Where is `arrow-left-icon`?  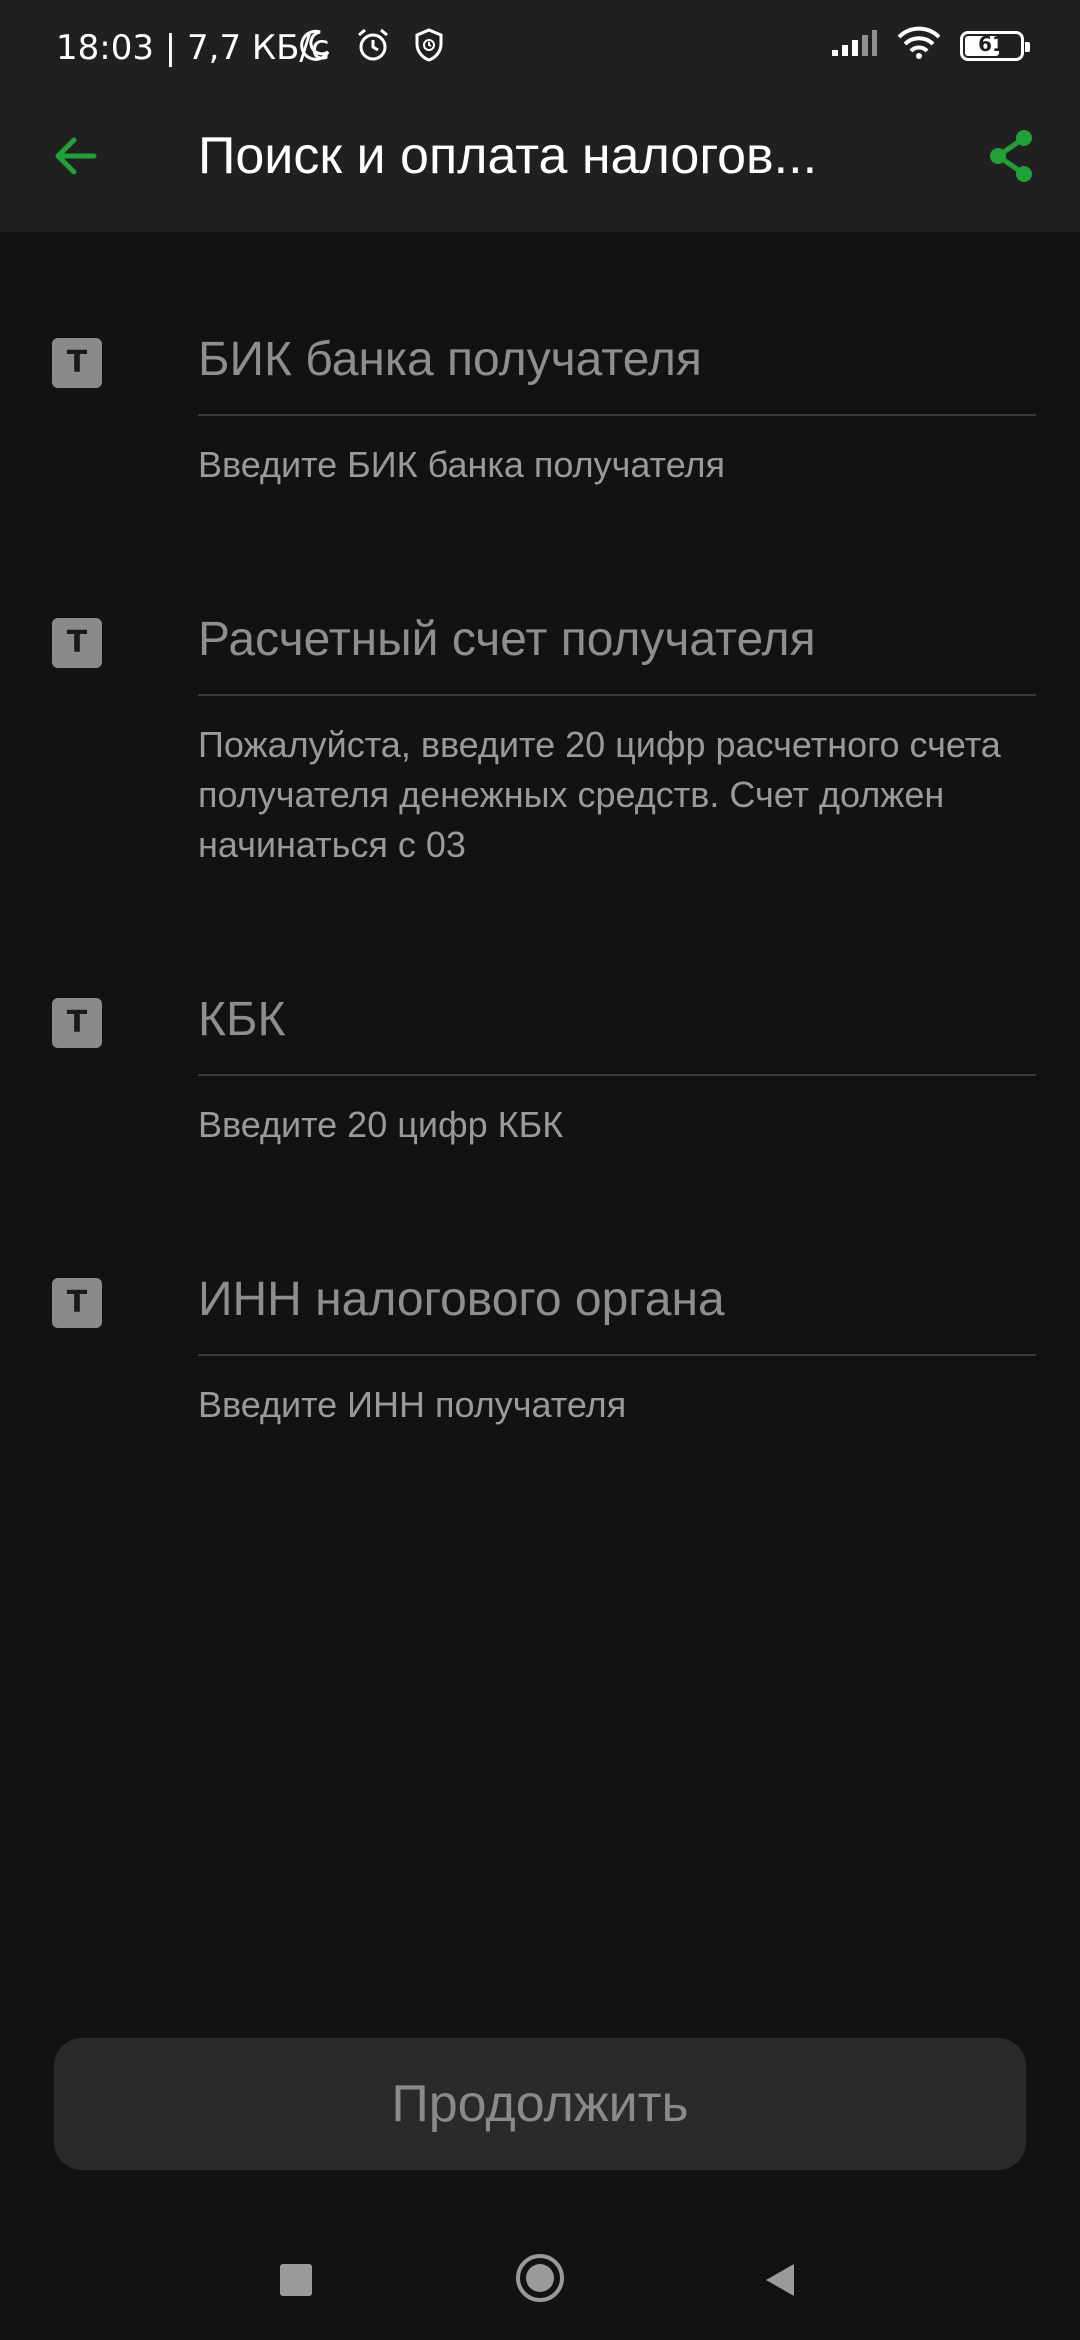
arrow-left-icon is located at coordinates (76, 156).